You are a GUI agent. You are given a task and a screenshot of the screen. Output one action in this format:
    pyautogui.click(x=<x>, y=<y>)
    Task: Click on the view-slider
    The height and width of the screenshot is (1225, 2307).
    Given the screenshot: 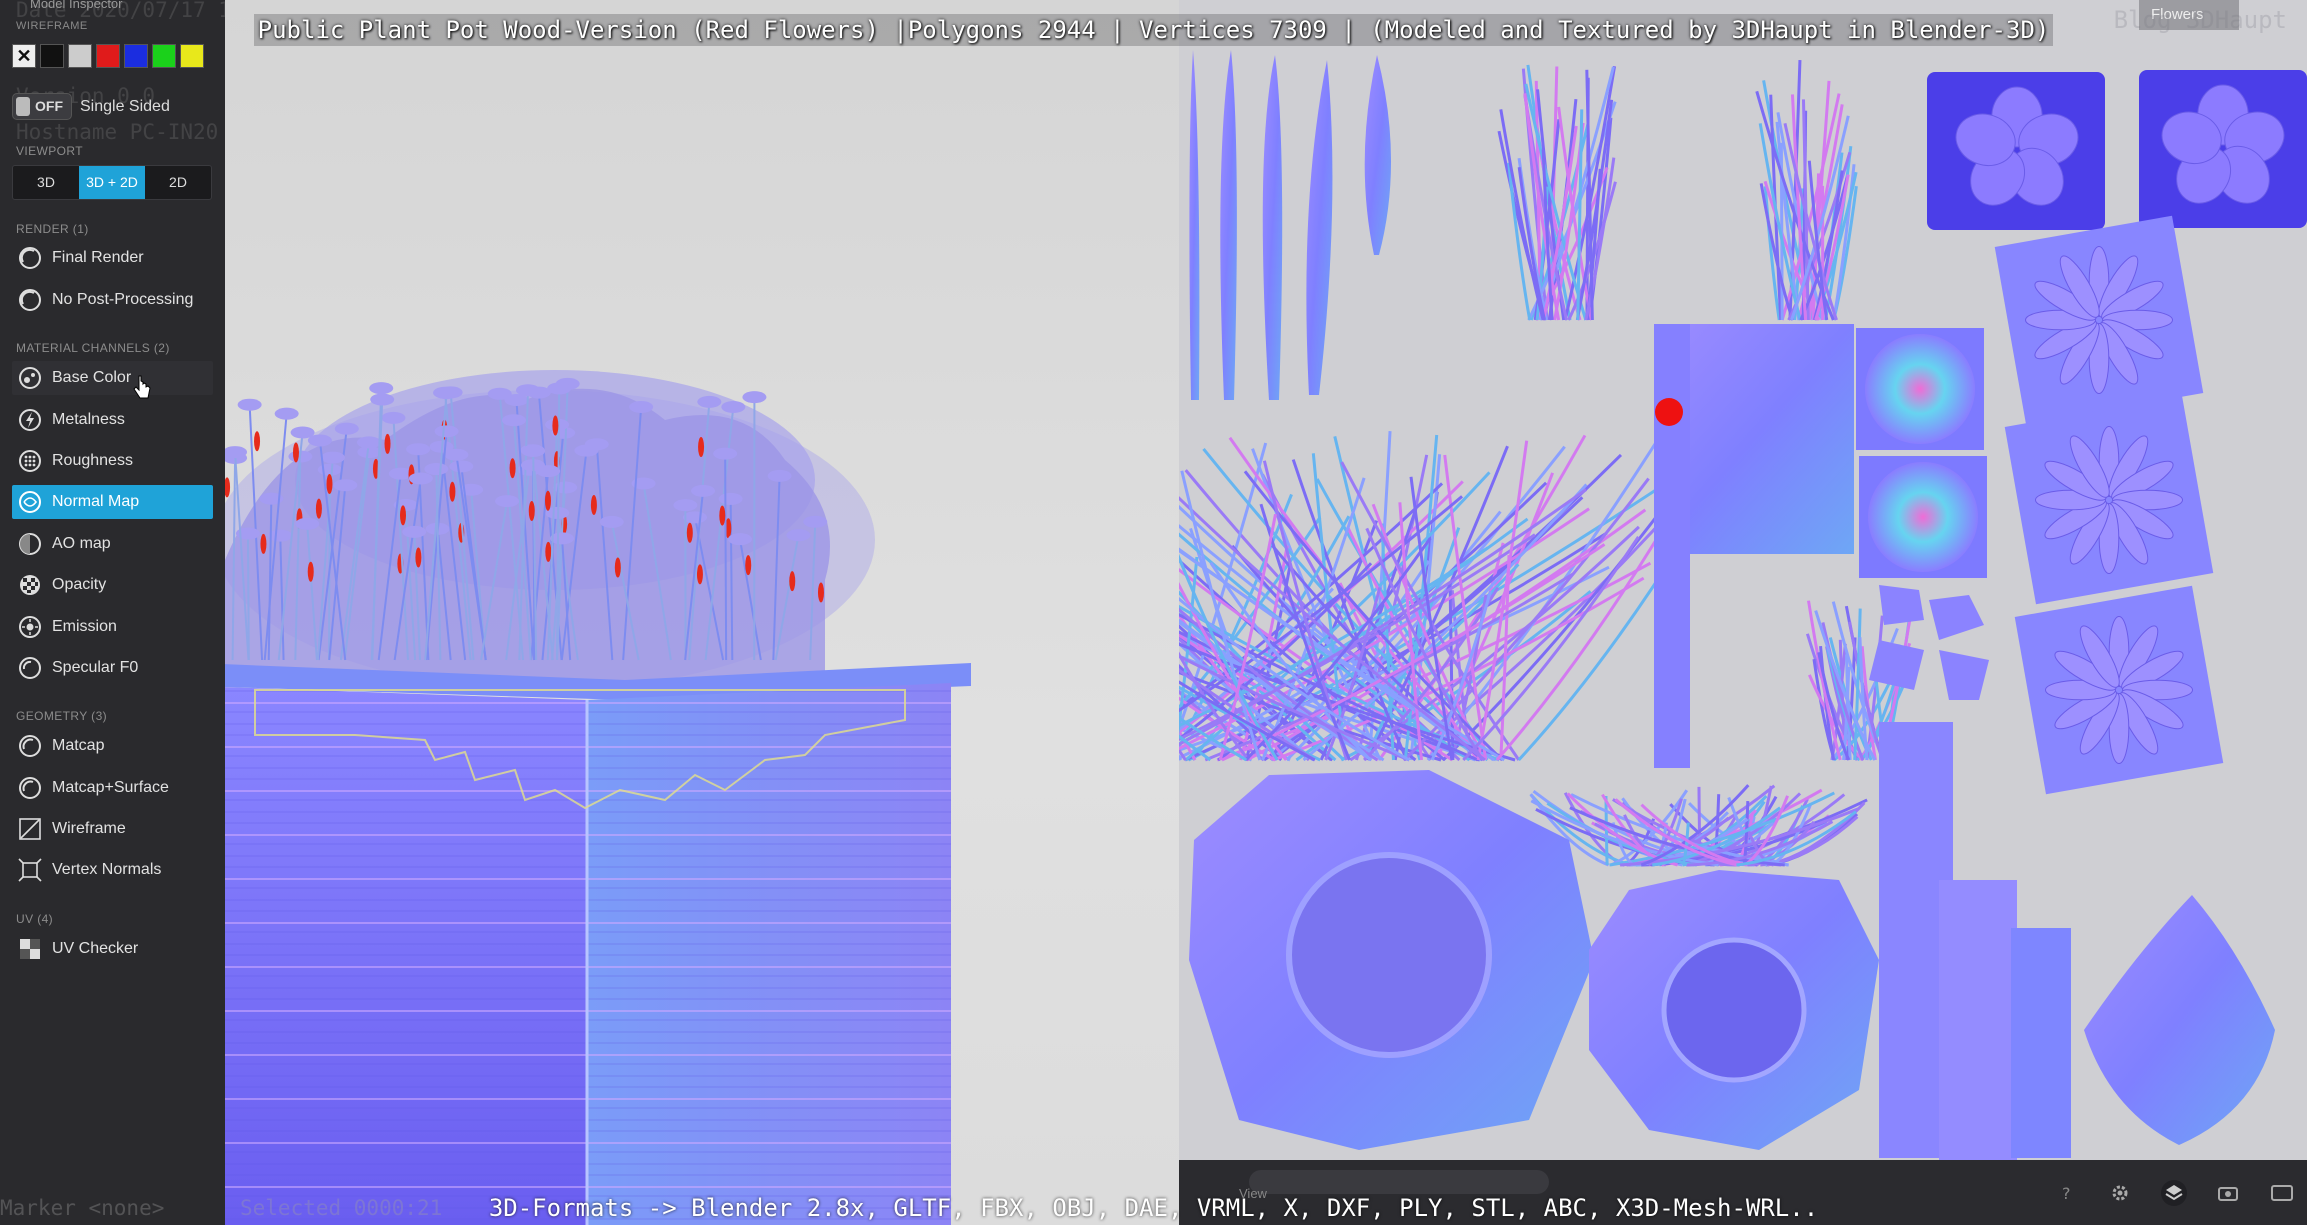 What is the action you would take?
    pyautogui.click(x=1399, y=1182)
    